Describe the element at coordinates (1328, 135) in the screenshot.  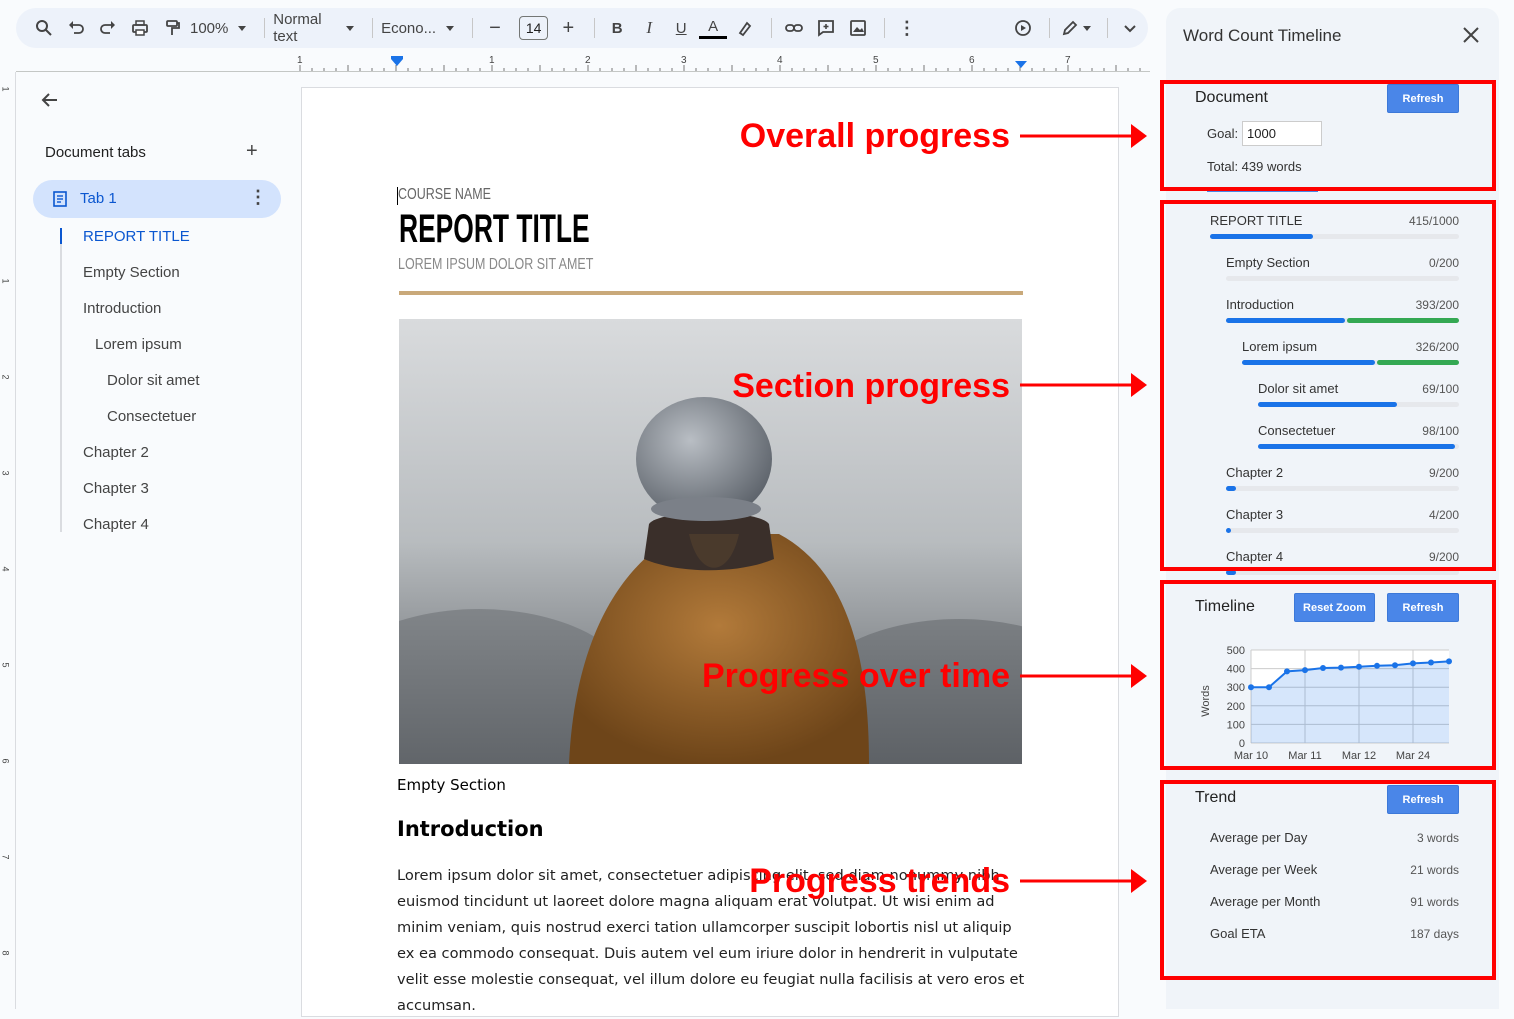
I see `overall-progress-highlight` at that location.